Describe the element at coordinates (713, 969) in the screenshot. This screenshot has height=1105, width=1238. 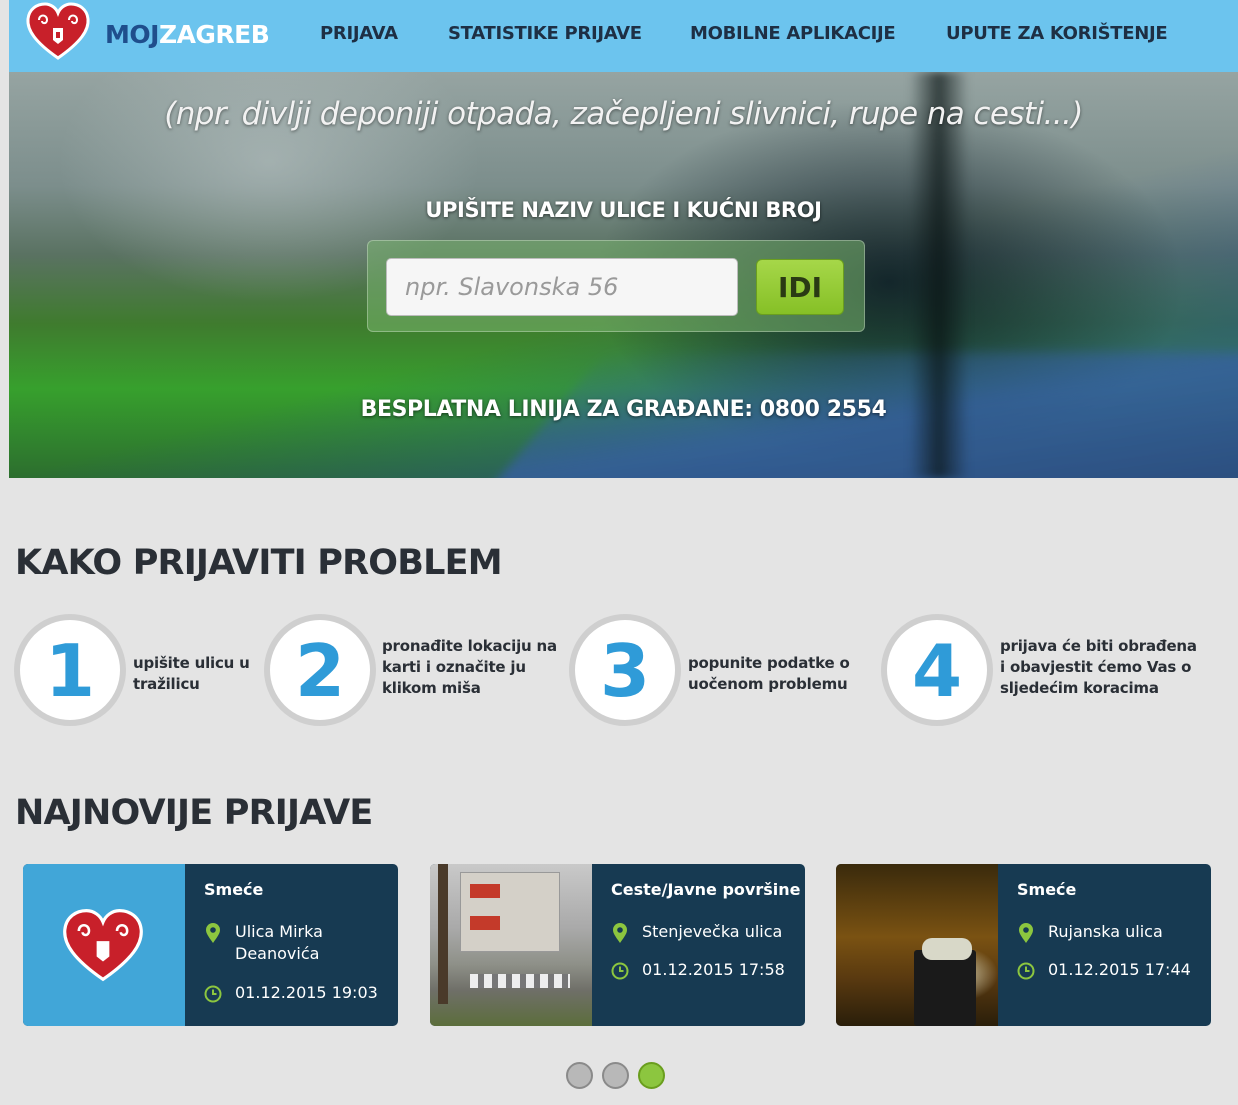
I see `report-datetime: 01.12.2015 17:58` at that location.